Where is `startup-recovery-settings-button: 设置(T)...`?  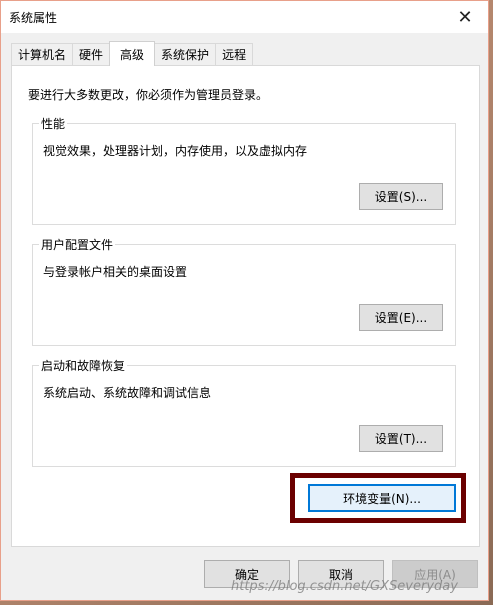
startup-recovery-settings-button: 设置(T)... is located at coordinates (401, 438).